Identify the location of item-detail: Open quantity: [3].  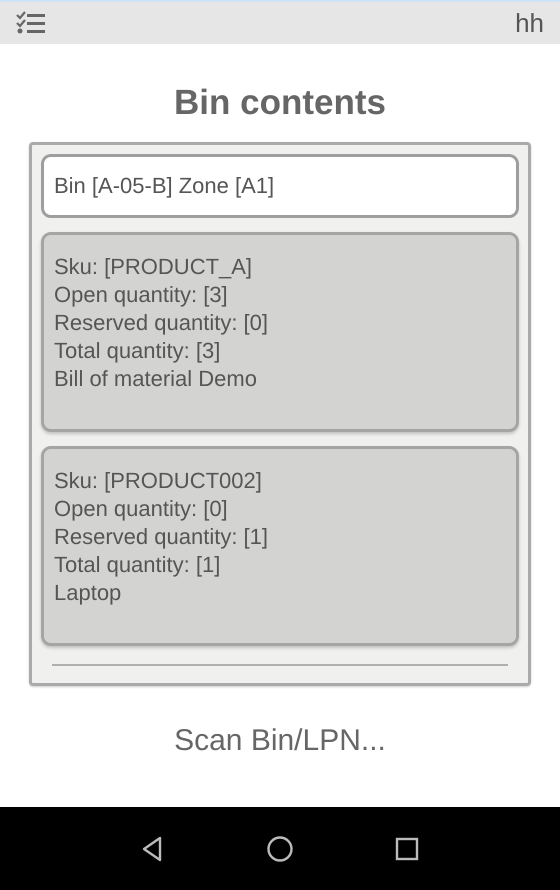
(141, 295).